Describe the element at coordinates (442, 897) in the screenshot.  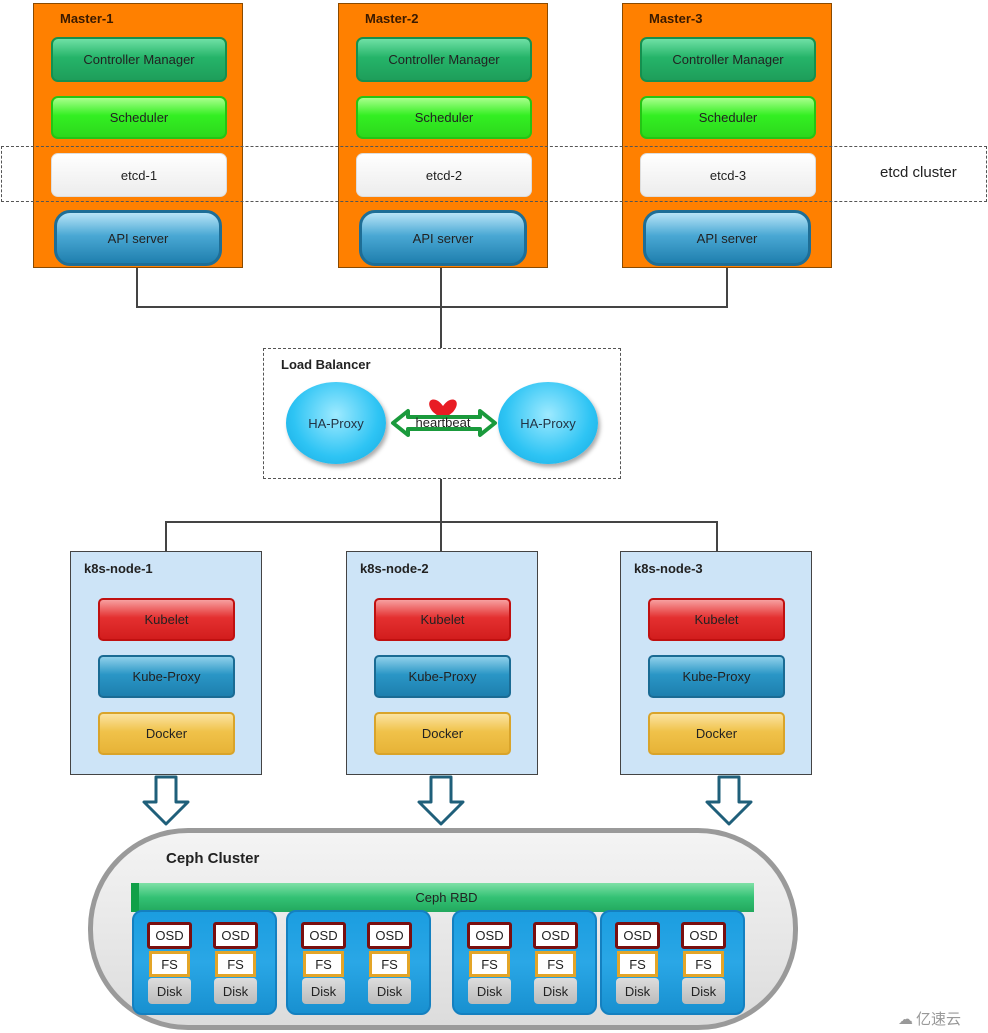
I see `ceph-rbd: Ceph RBD` at that location.